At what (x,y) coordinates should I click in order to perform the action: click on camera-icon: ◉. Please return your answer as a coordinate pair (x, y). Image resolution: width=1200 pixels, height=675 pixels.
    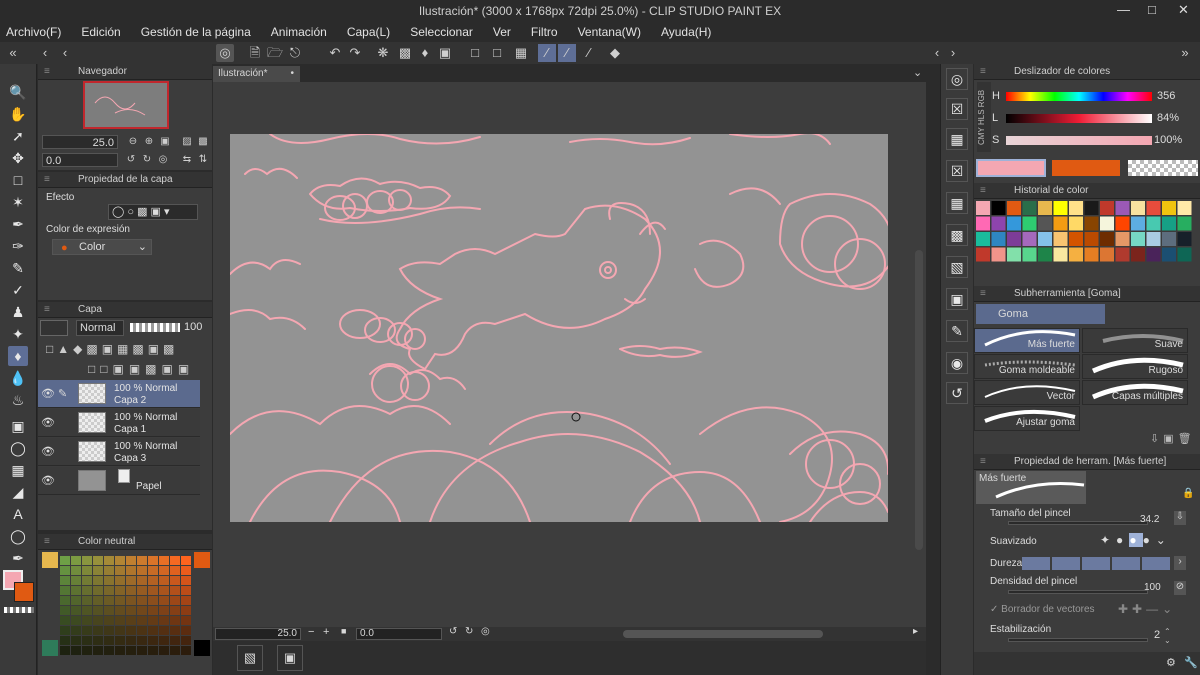
    Looking at the image, I should click on (957, 363).